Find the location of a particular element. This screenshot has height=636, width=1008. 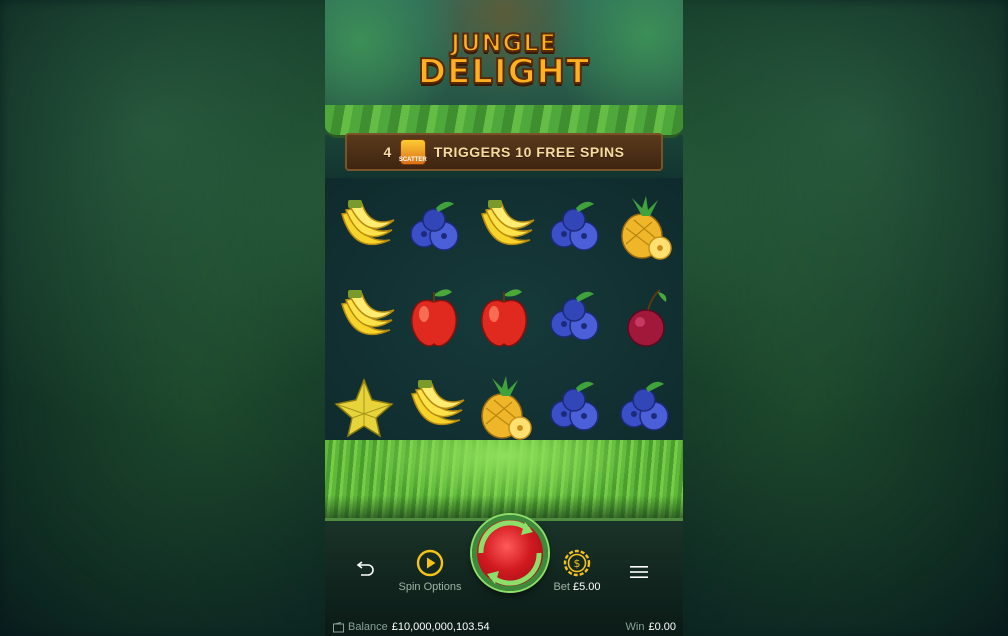

bet-button: $ Bet £5.00 is located at coordinates (577, 571).